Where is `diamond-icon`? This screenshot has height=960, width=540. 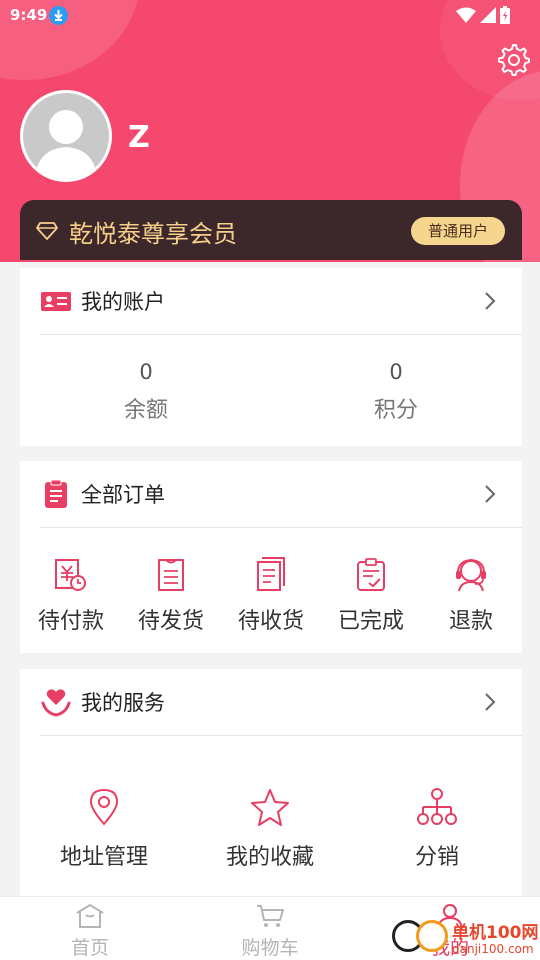
diamond-icon is located at coordinates (47, 231).